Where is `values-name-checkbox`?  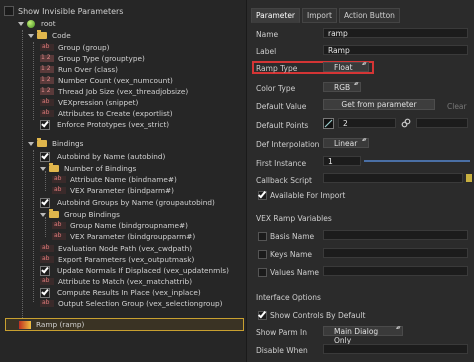
values-name-checkbox is located at coordinates (262, 272).